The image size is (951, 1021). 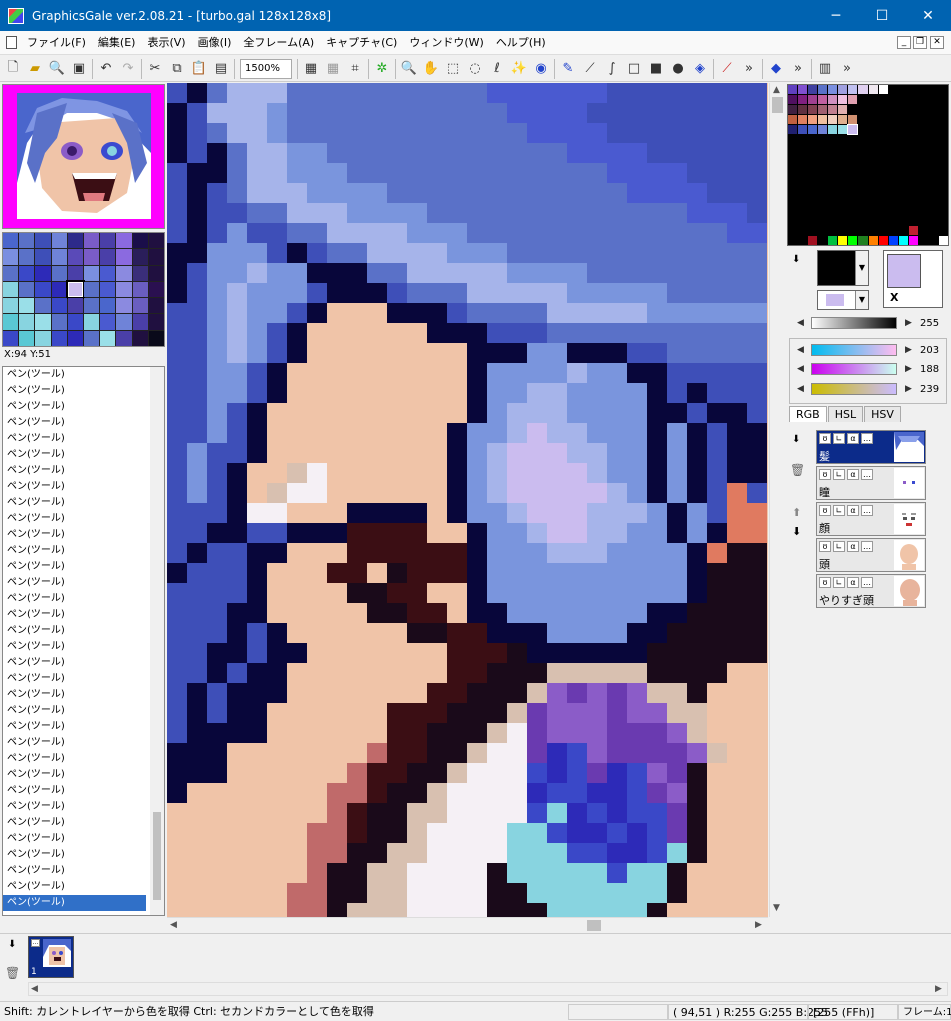 I want to click on green-left-arrow-icon: ◀, so click(x=800, y=369).